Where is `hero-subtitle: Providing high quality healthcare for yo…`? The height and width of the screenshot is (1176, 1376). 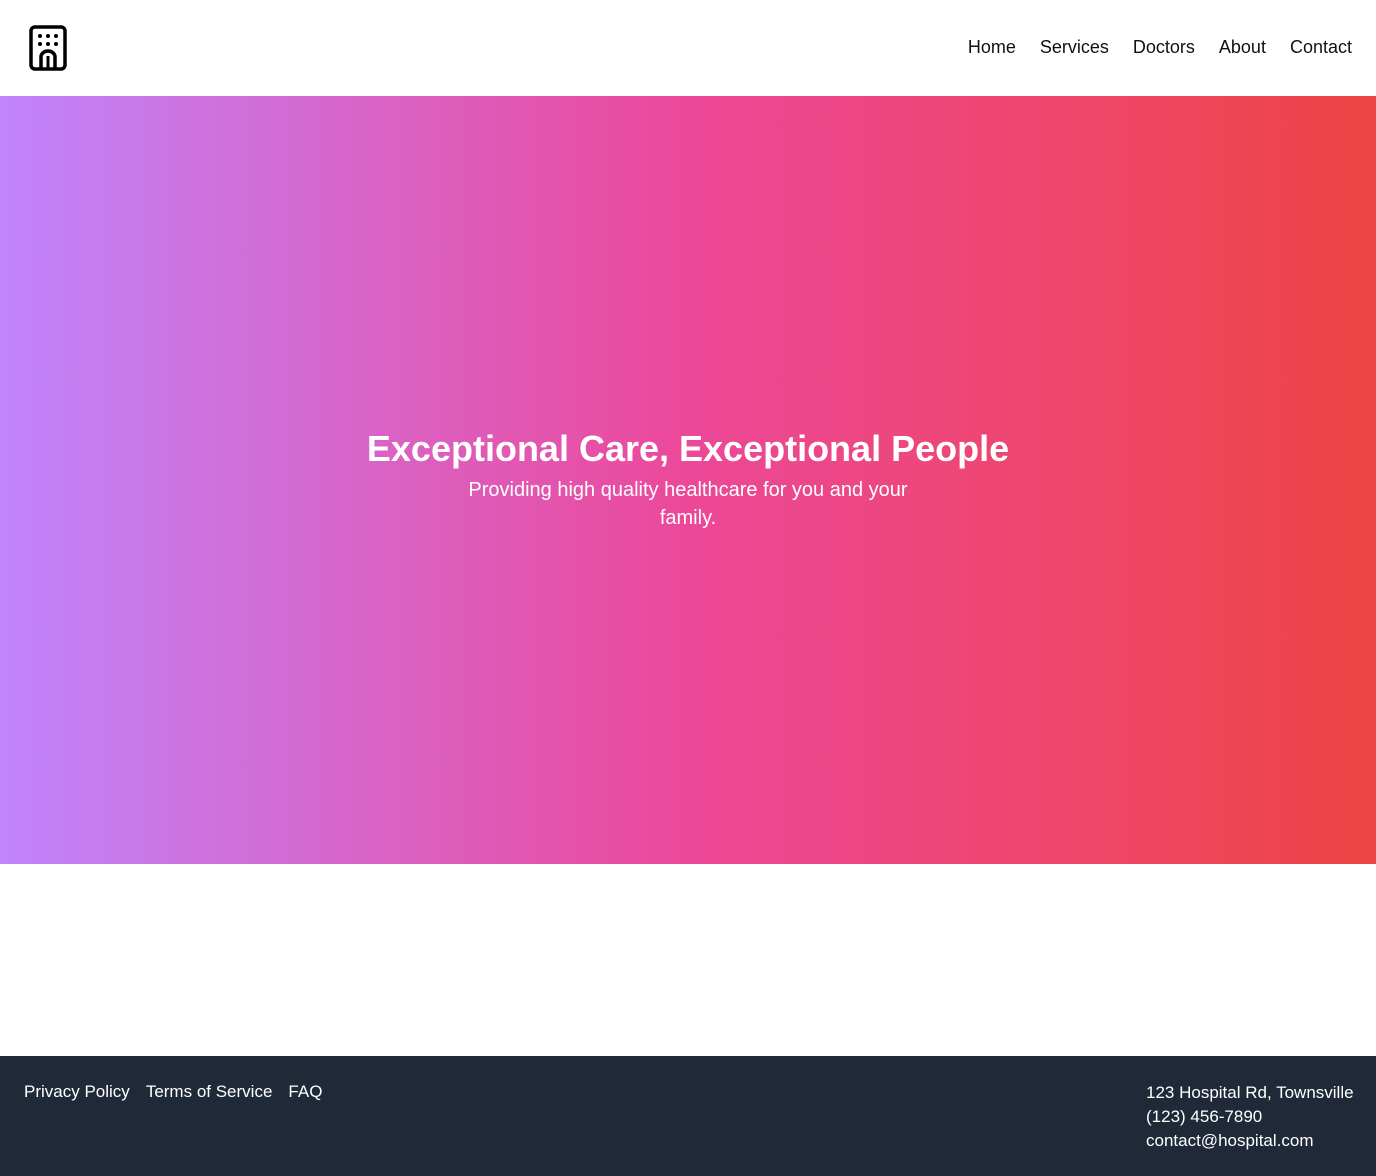 hero-subtitle: Providing high quality healthcare for yo… is located at coordinates (688, 504).